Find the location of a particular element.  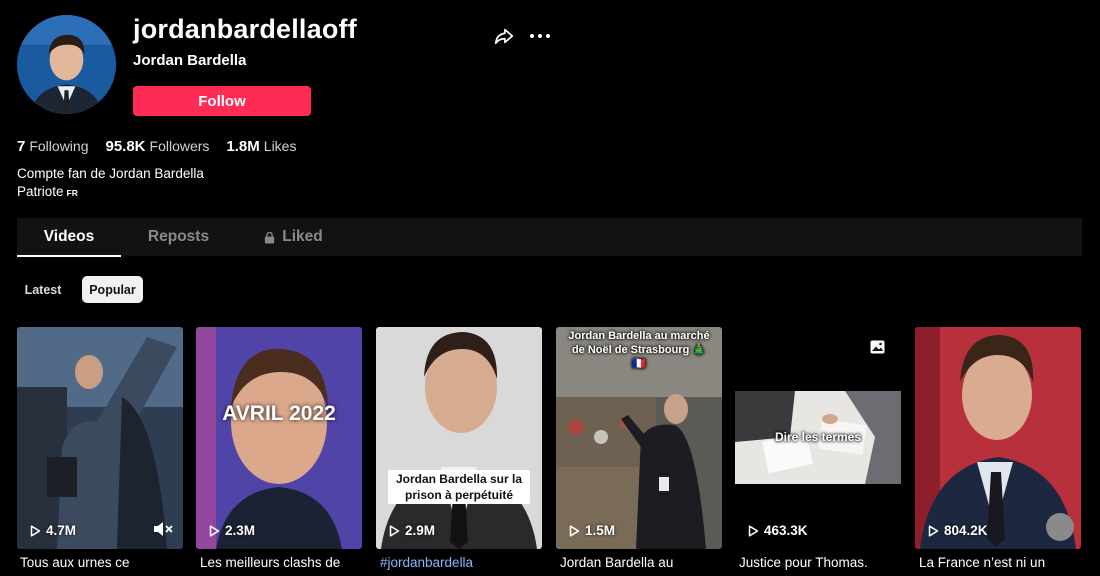

follow-button: Follow is located at coordinates (222, 101).